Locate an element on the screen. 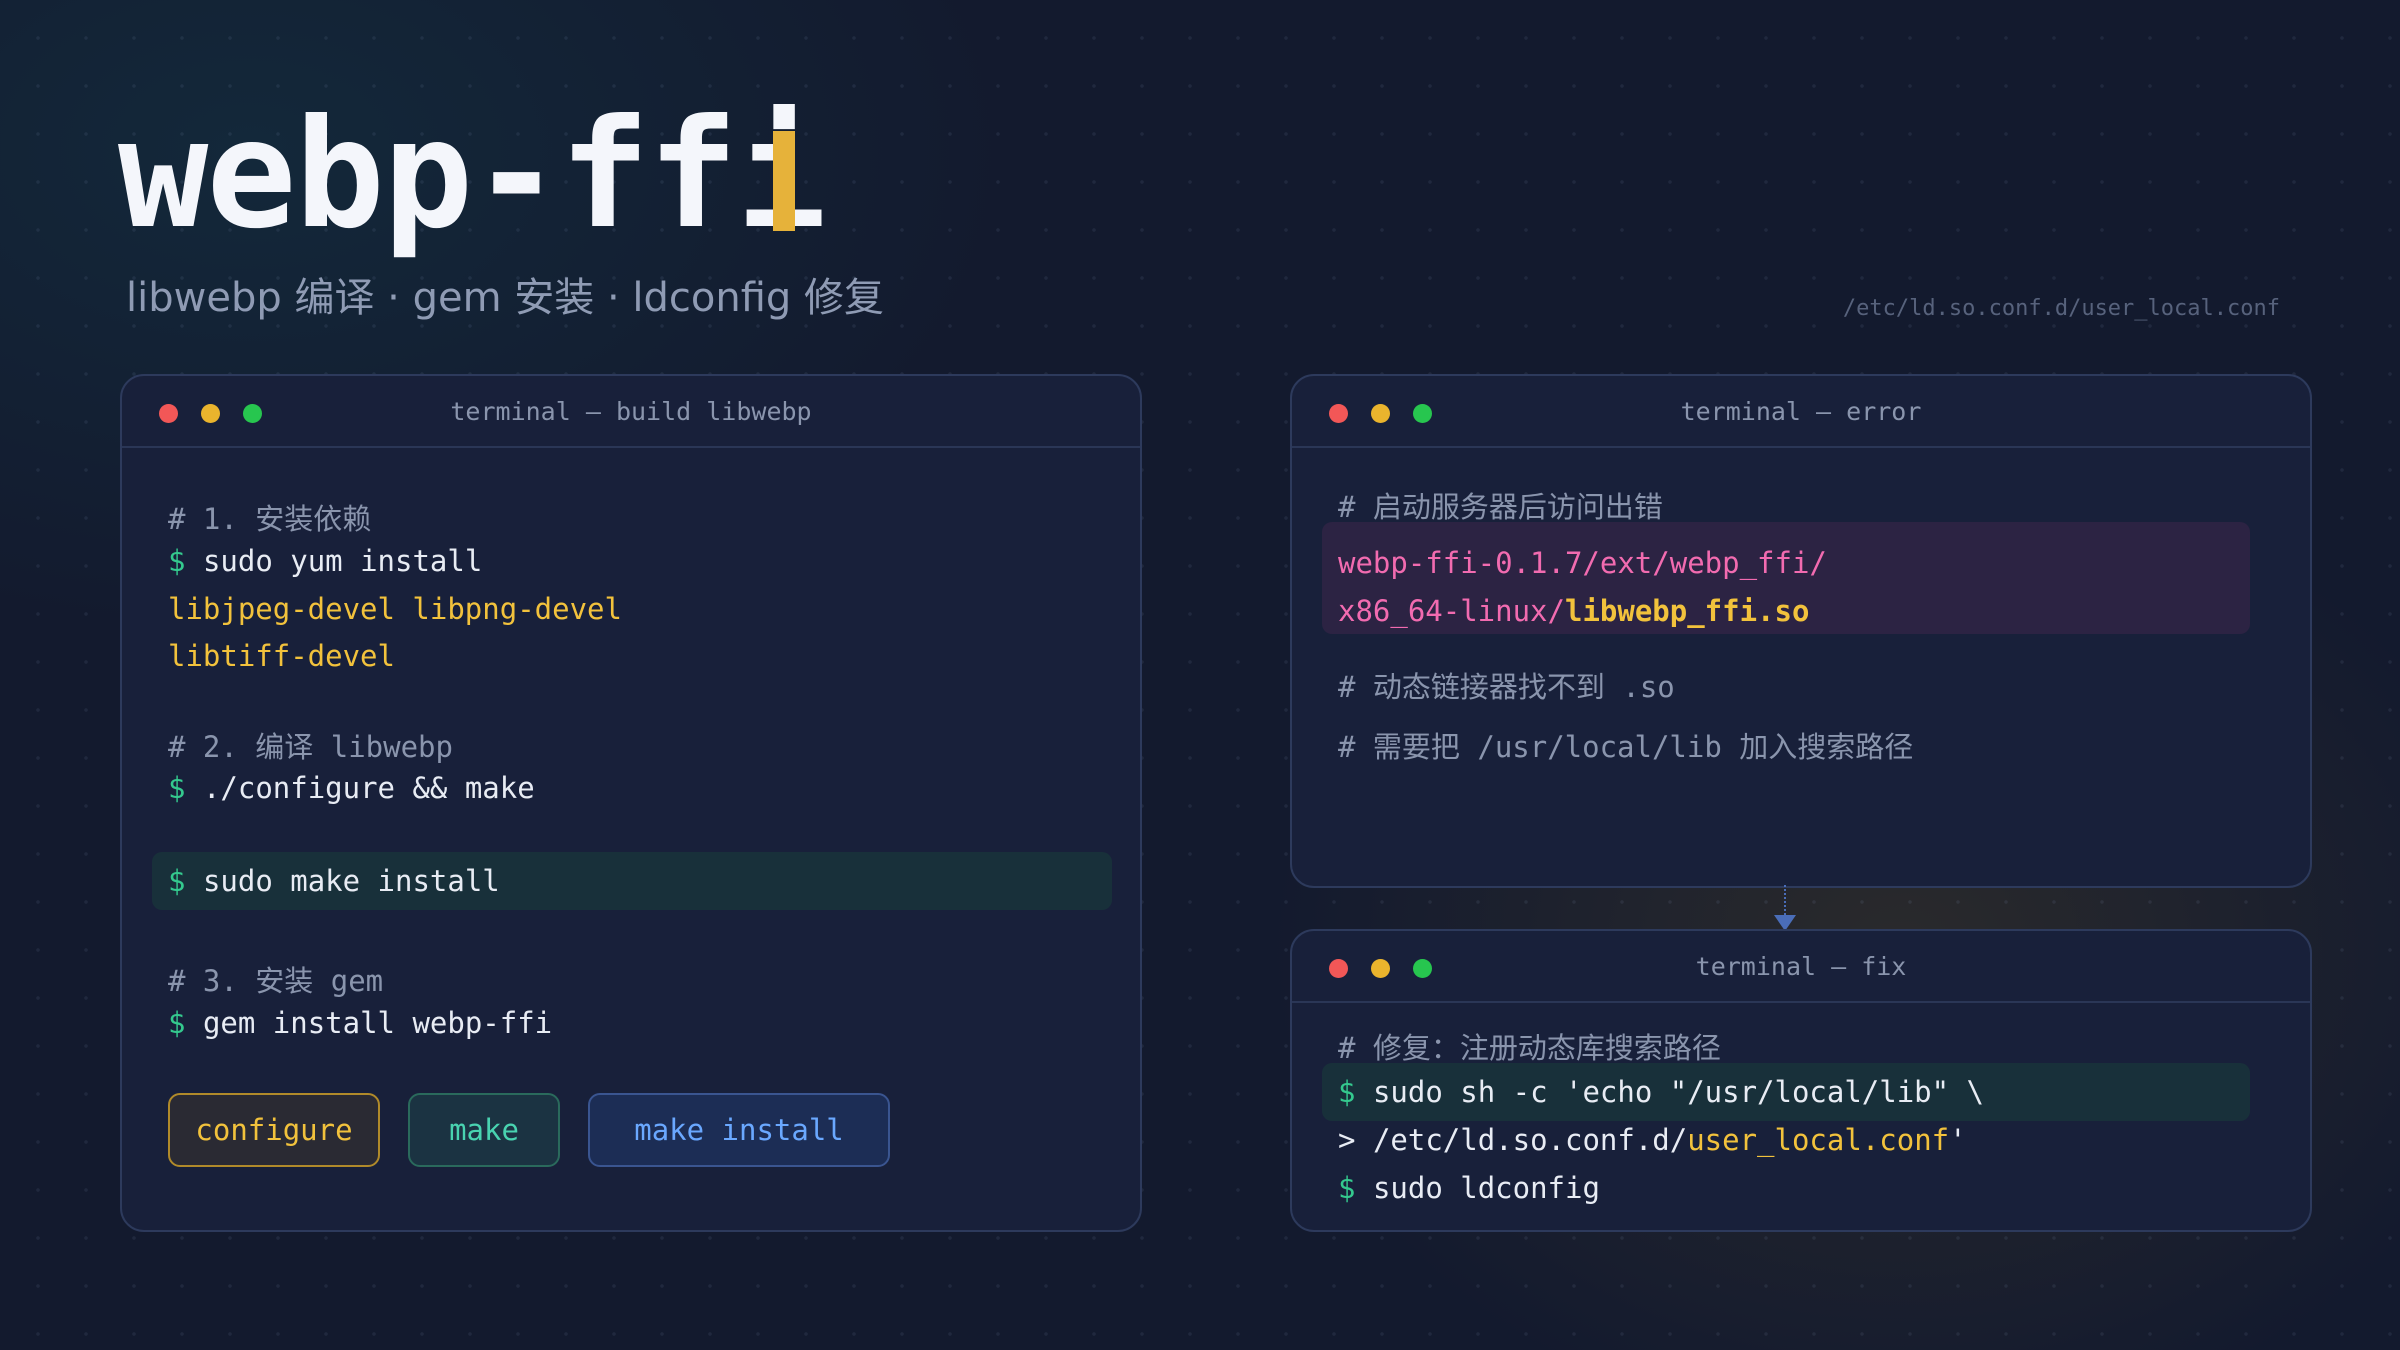 Image resolution: width=2400 pixels, height=1350 pixels. make-install-command-line: $ sudo make install is located at coordinates (334, 881).